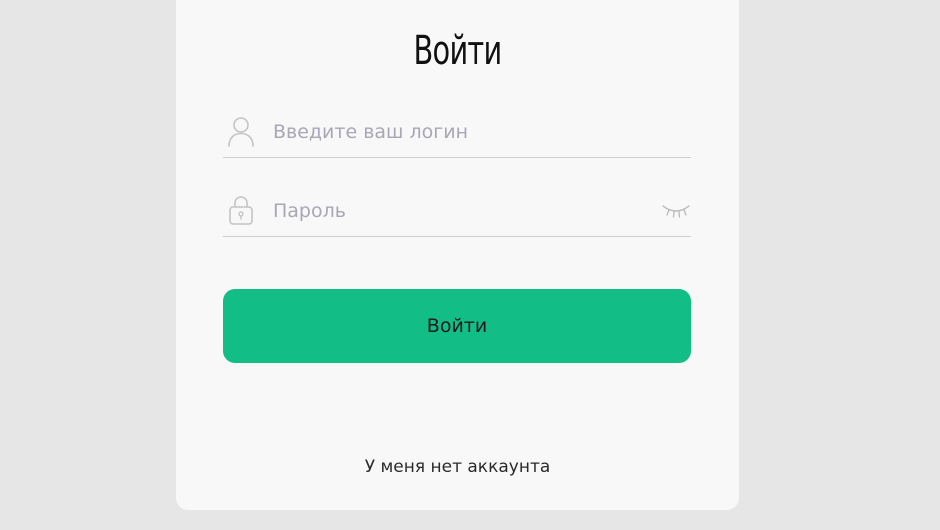  What do you see at coordinates (676, 210) in the screenshot?
I see `eye-closed-icon` at bounding box center [676, 210].